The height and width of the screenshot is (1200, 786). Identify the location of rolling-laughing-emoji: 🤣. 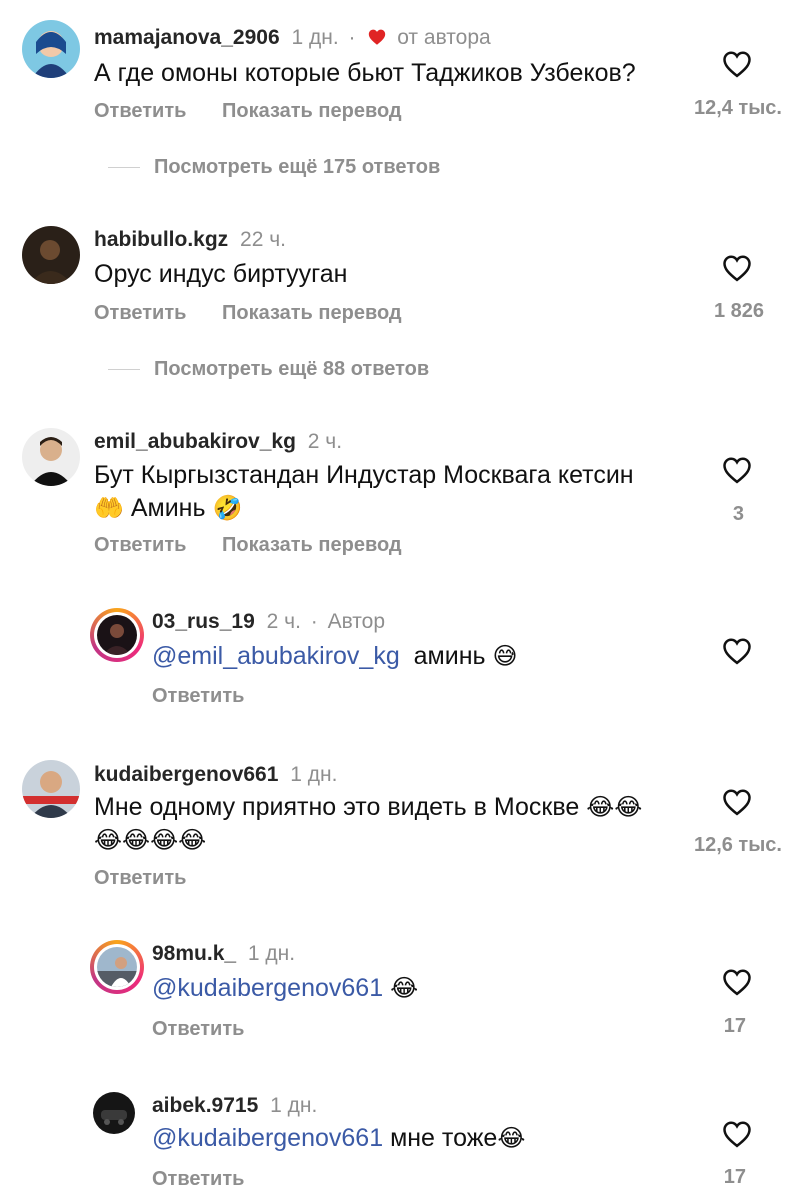
(227, 508).